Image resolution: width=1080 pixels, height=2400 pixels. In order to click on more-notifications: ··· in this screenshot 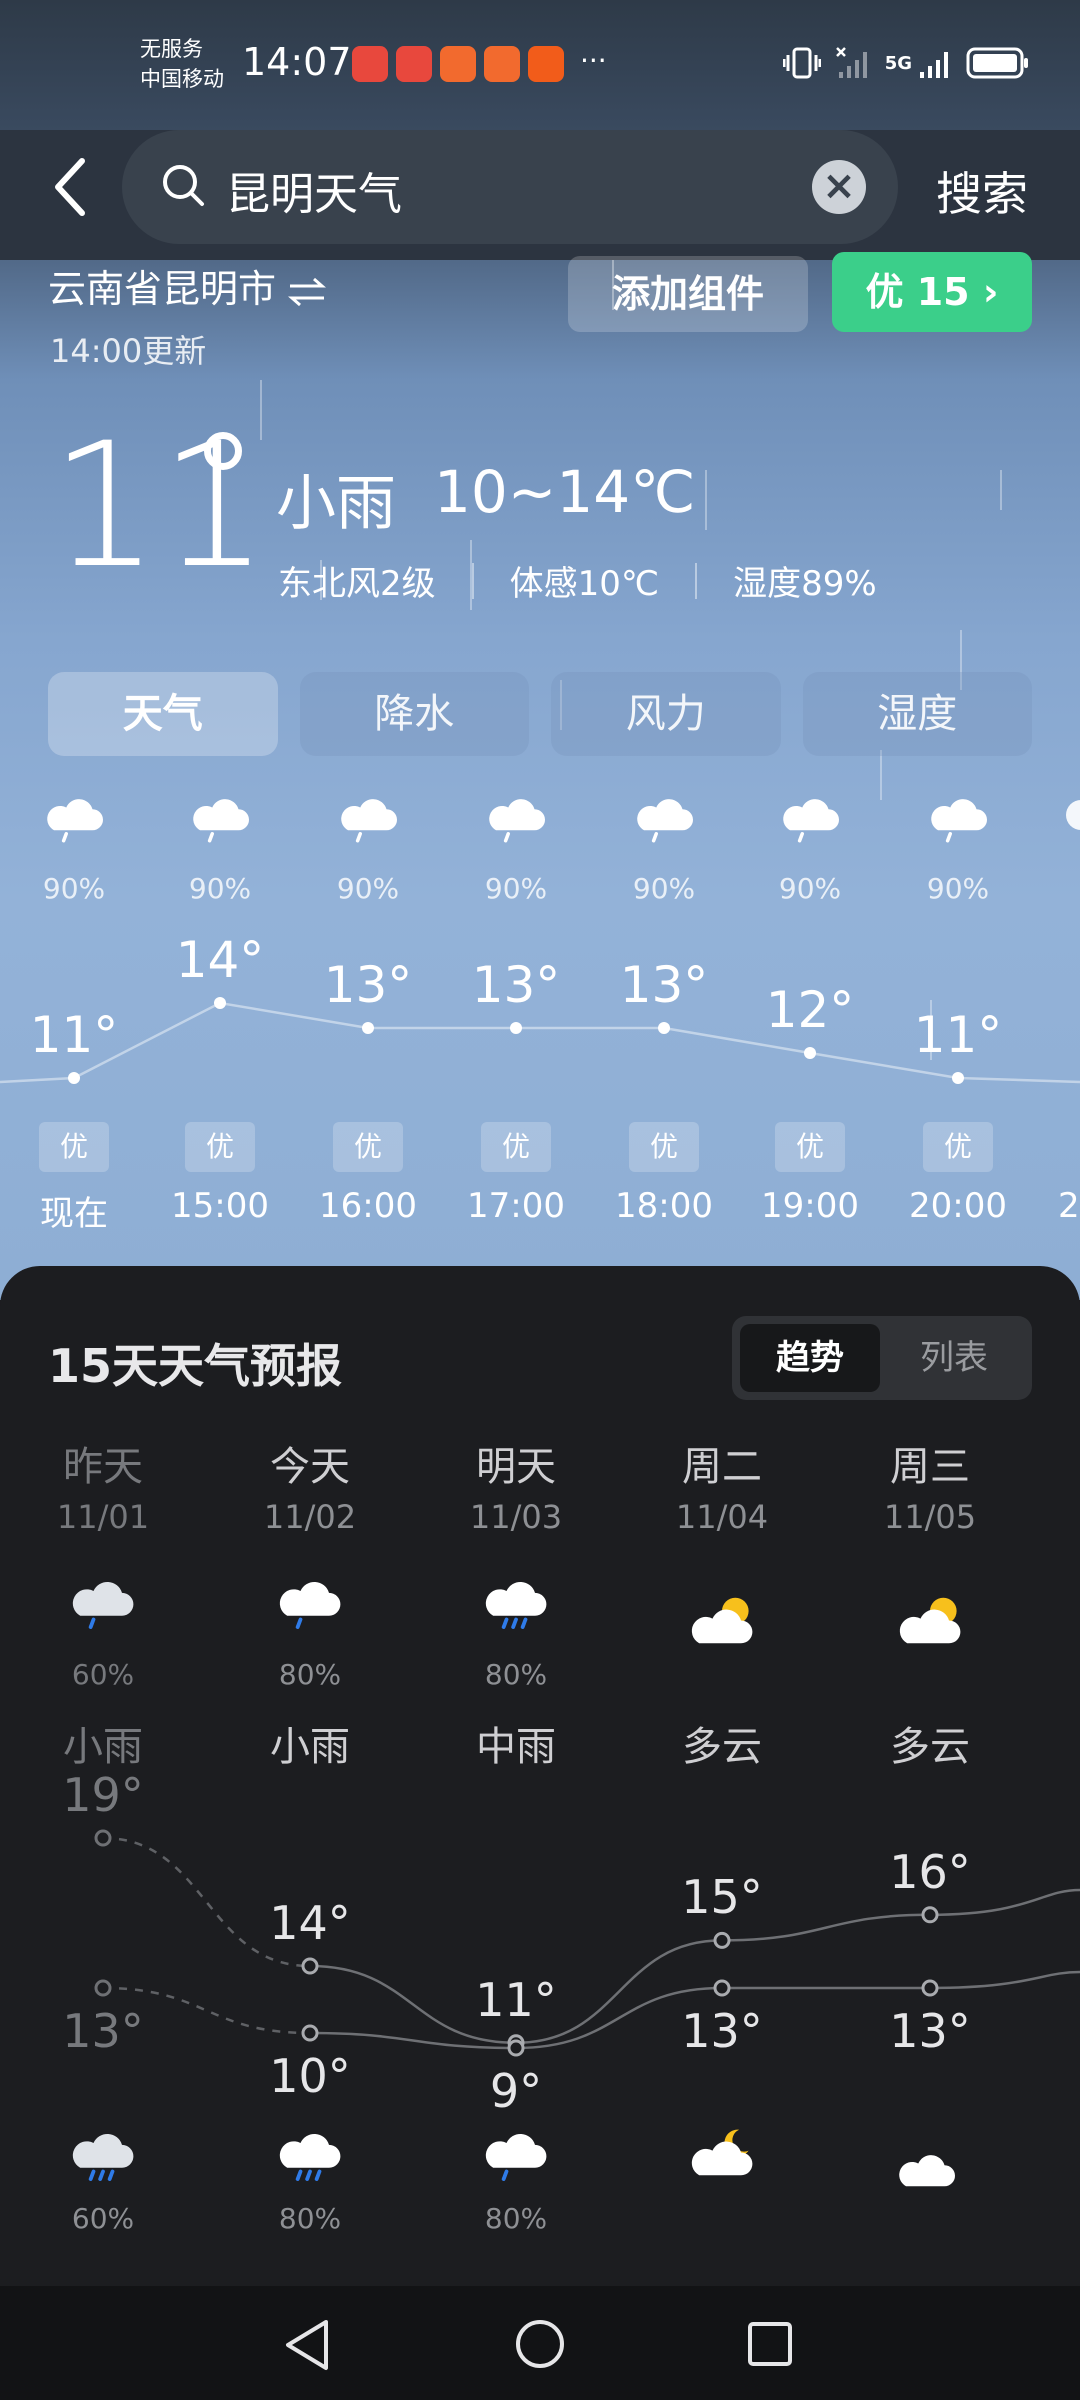, I will do `click(593, 60)`.